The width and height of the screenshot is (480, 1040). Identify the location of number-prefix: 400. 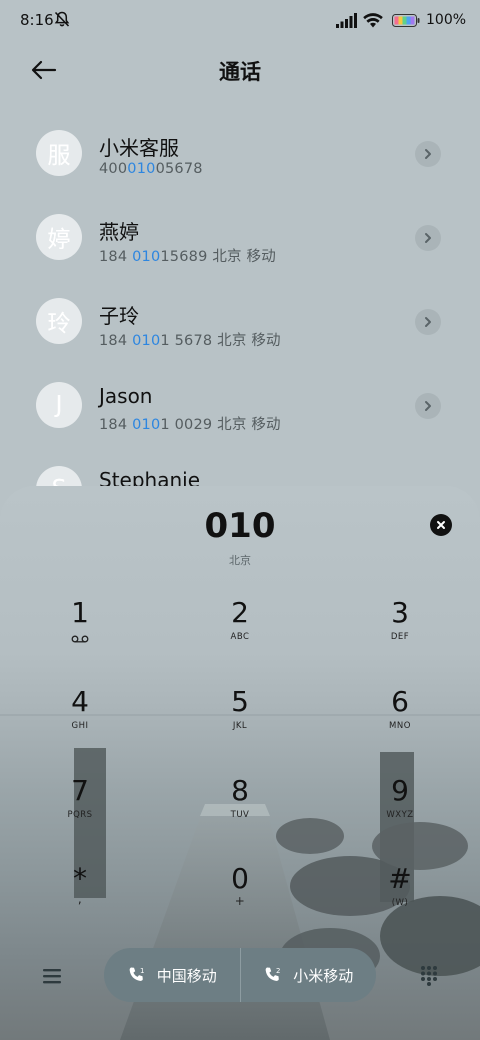
(113, 169).